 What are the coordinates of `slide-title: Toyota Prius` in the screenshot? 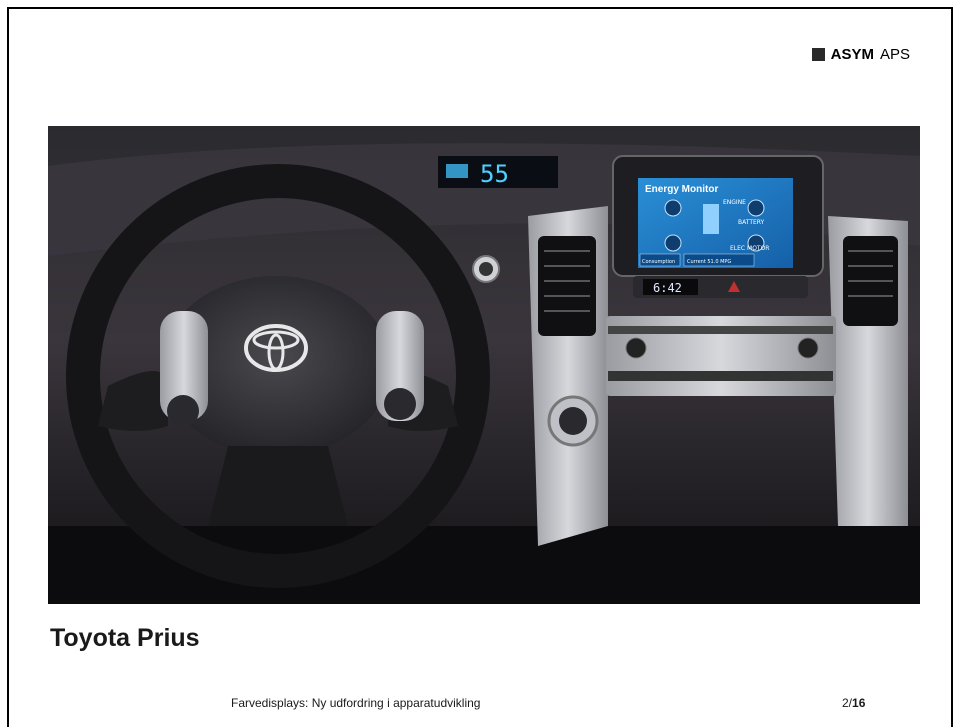 It's located at (125, 638).